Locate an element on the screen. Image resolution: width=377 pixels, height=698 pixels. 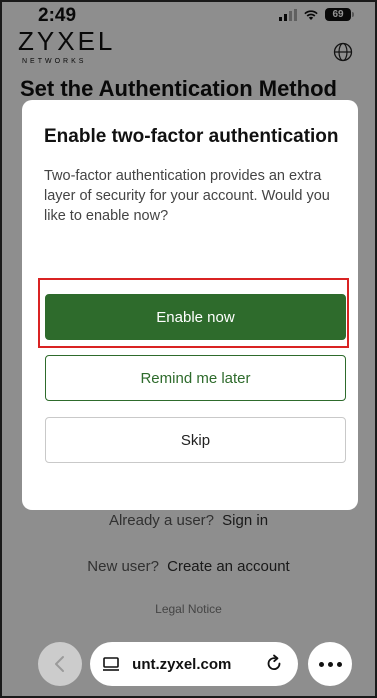
modal-title: Enable two-factor authentication is located at coordinates (191, 136).